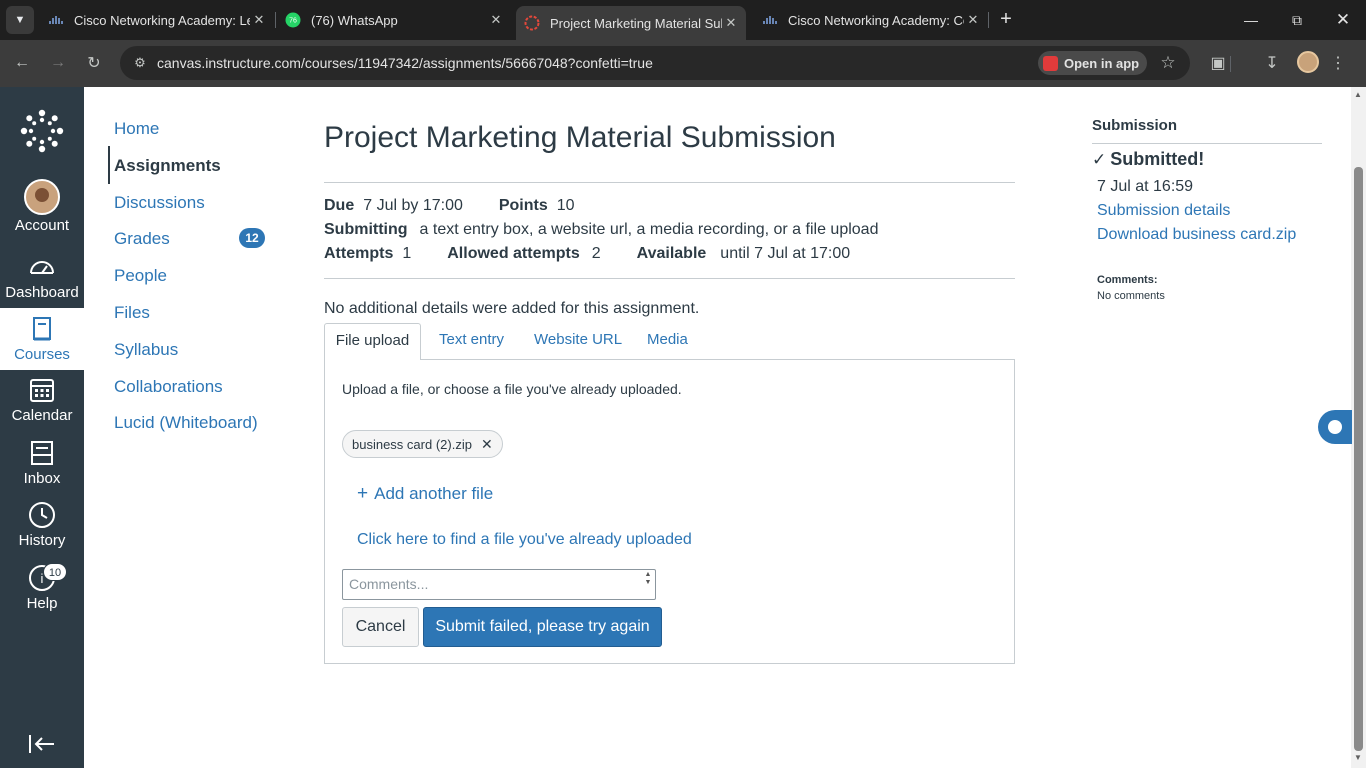 The height and width of the screenshot is (768, 1366). I want to click on global-nav-courses: Courses, so click(42, 339).